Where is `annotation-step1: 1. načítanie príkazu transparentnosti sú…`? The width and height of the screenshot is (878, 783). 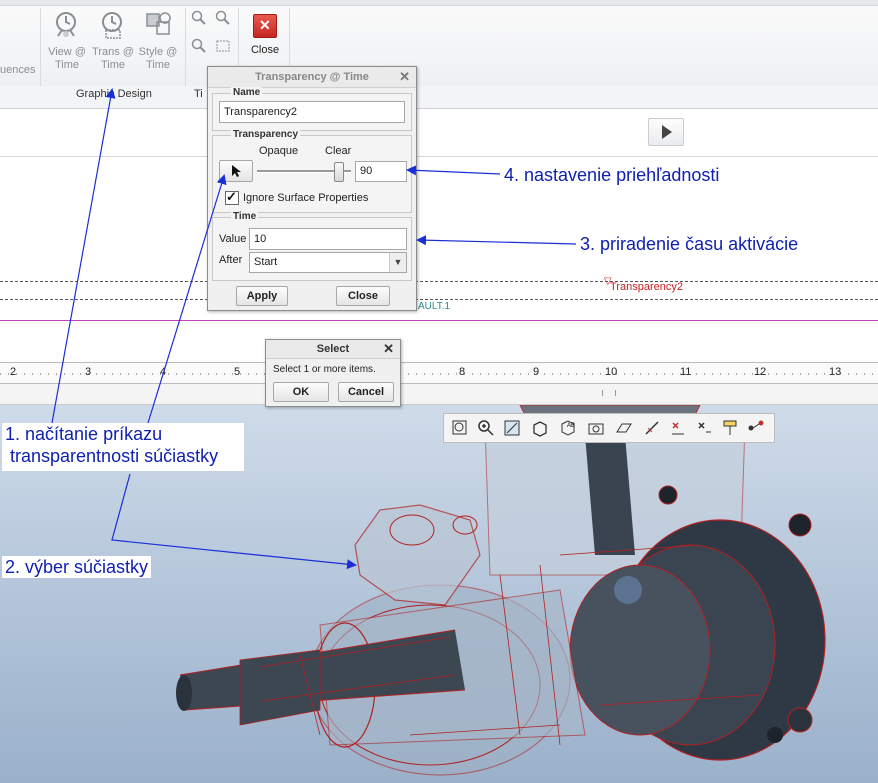 annotation-step1: 1. načítanie príkazu transparentnosti sú… is located at coordinates (123, 447).